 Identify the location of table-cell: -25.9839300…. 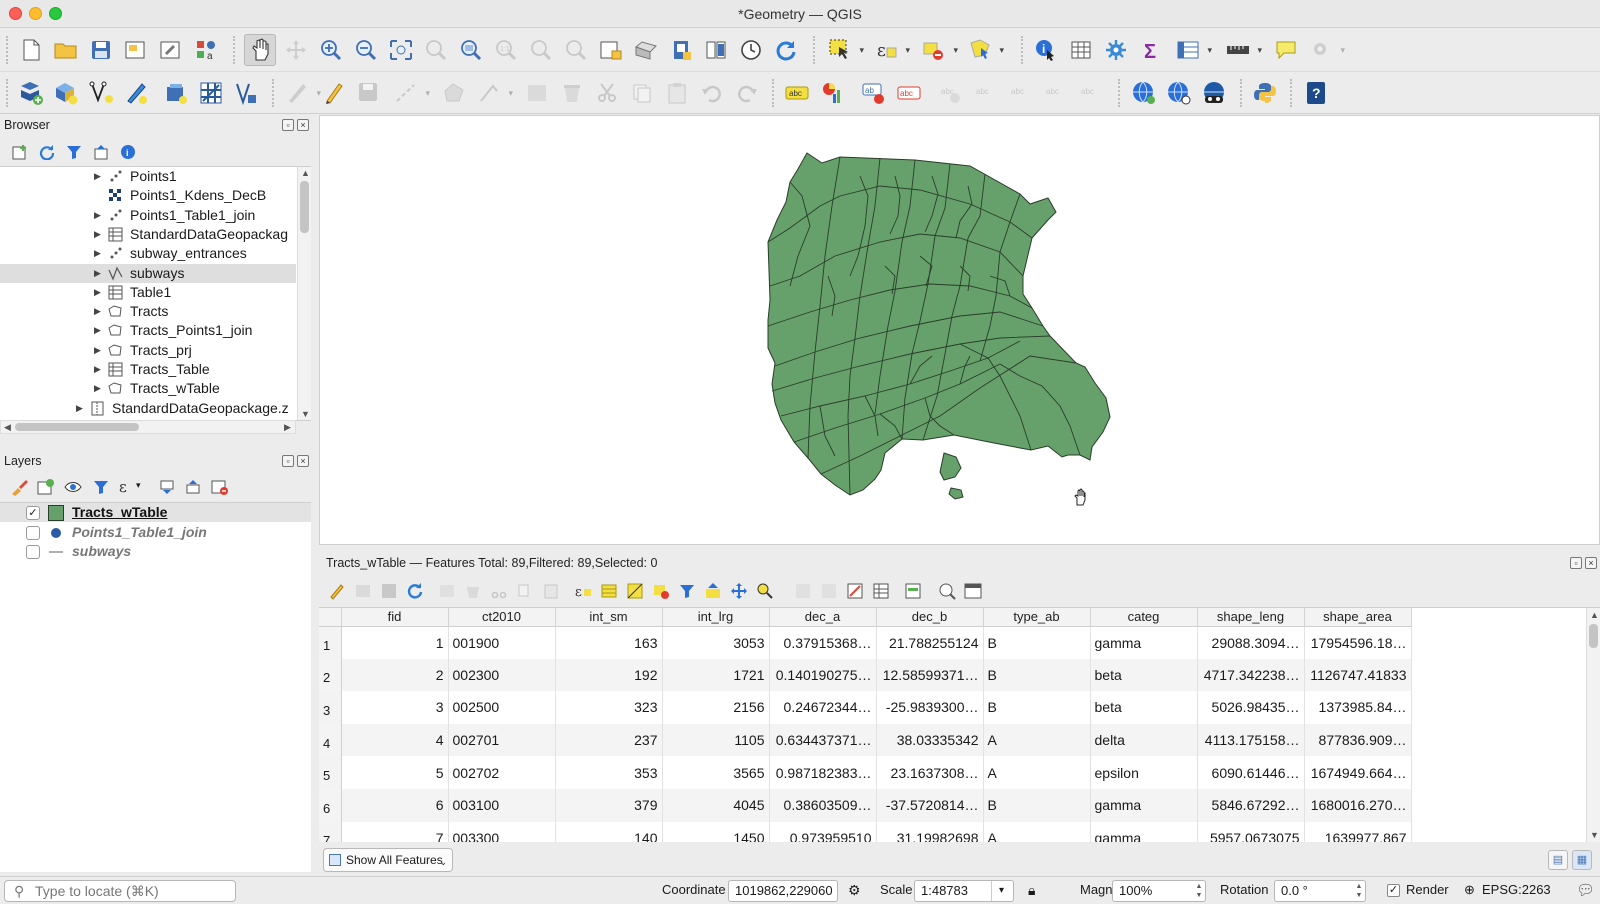
(930, 707).